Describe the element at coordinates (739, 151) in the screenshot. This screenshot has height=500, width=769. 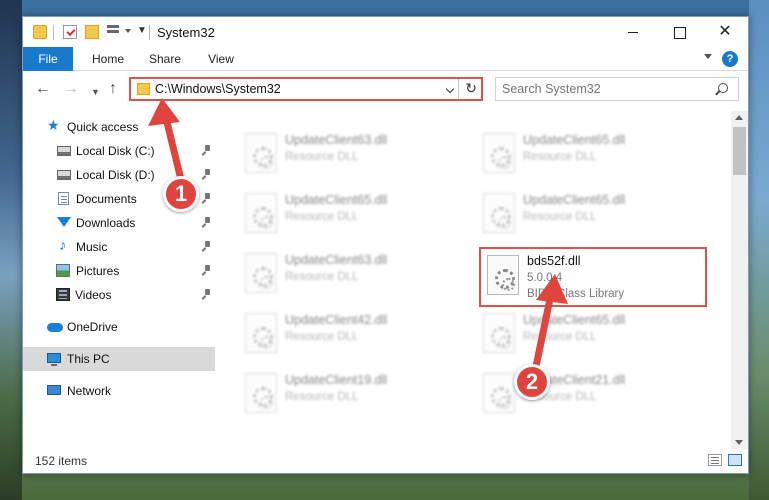
I see `scroll-thumb` at that location.